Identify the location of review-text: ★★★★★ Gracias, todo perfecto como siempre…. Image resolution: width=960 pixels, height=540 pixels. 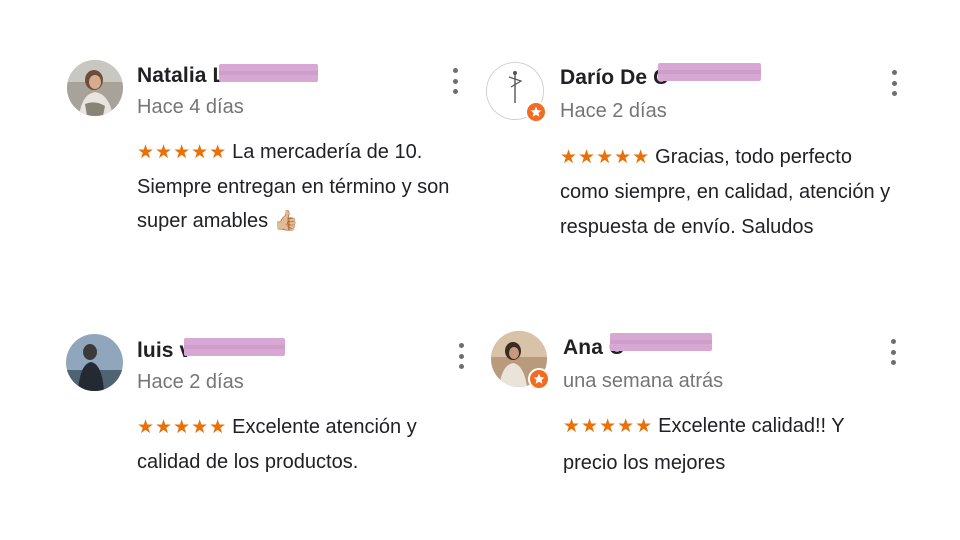
(732, 192).